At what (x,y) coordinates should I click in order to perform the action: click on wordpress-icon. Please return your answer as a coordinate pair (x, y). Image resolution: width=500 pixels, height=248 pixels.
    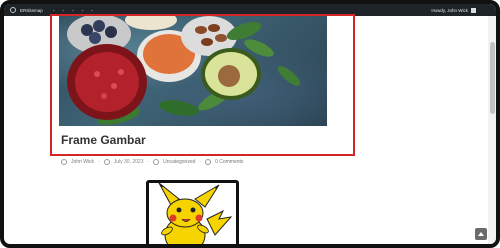
    Looking at the image, I should click on (13, 10).